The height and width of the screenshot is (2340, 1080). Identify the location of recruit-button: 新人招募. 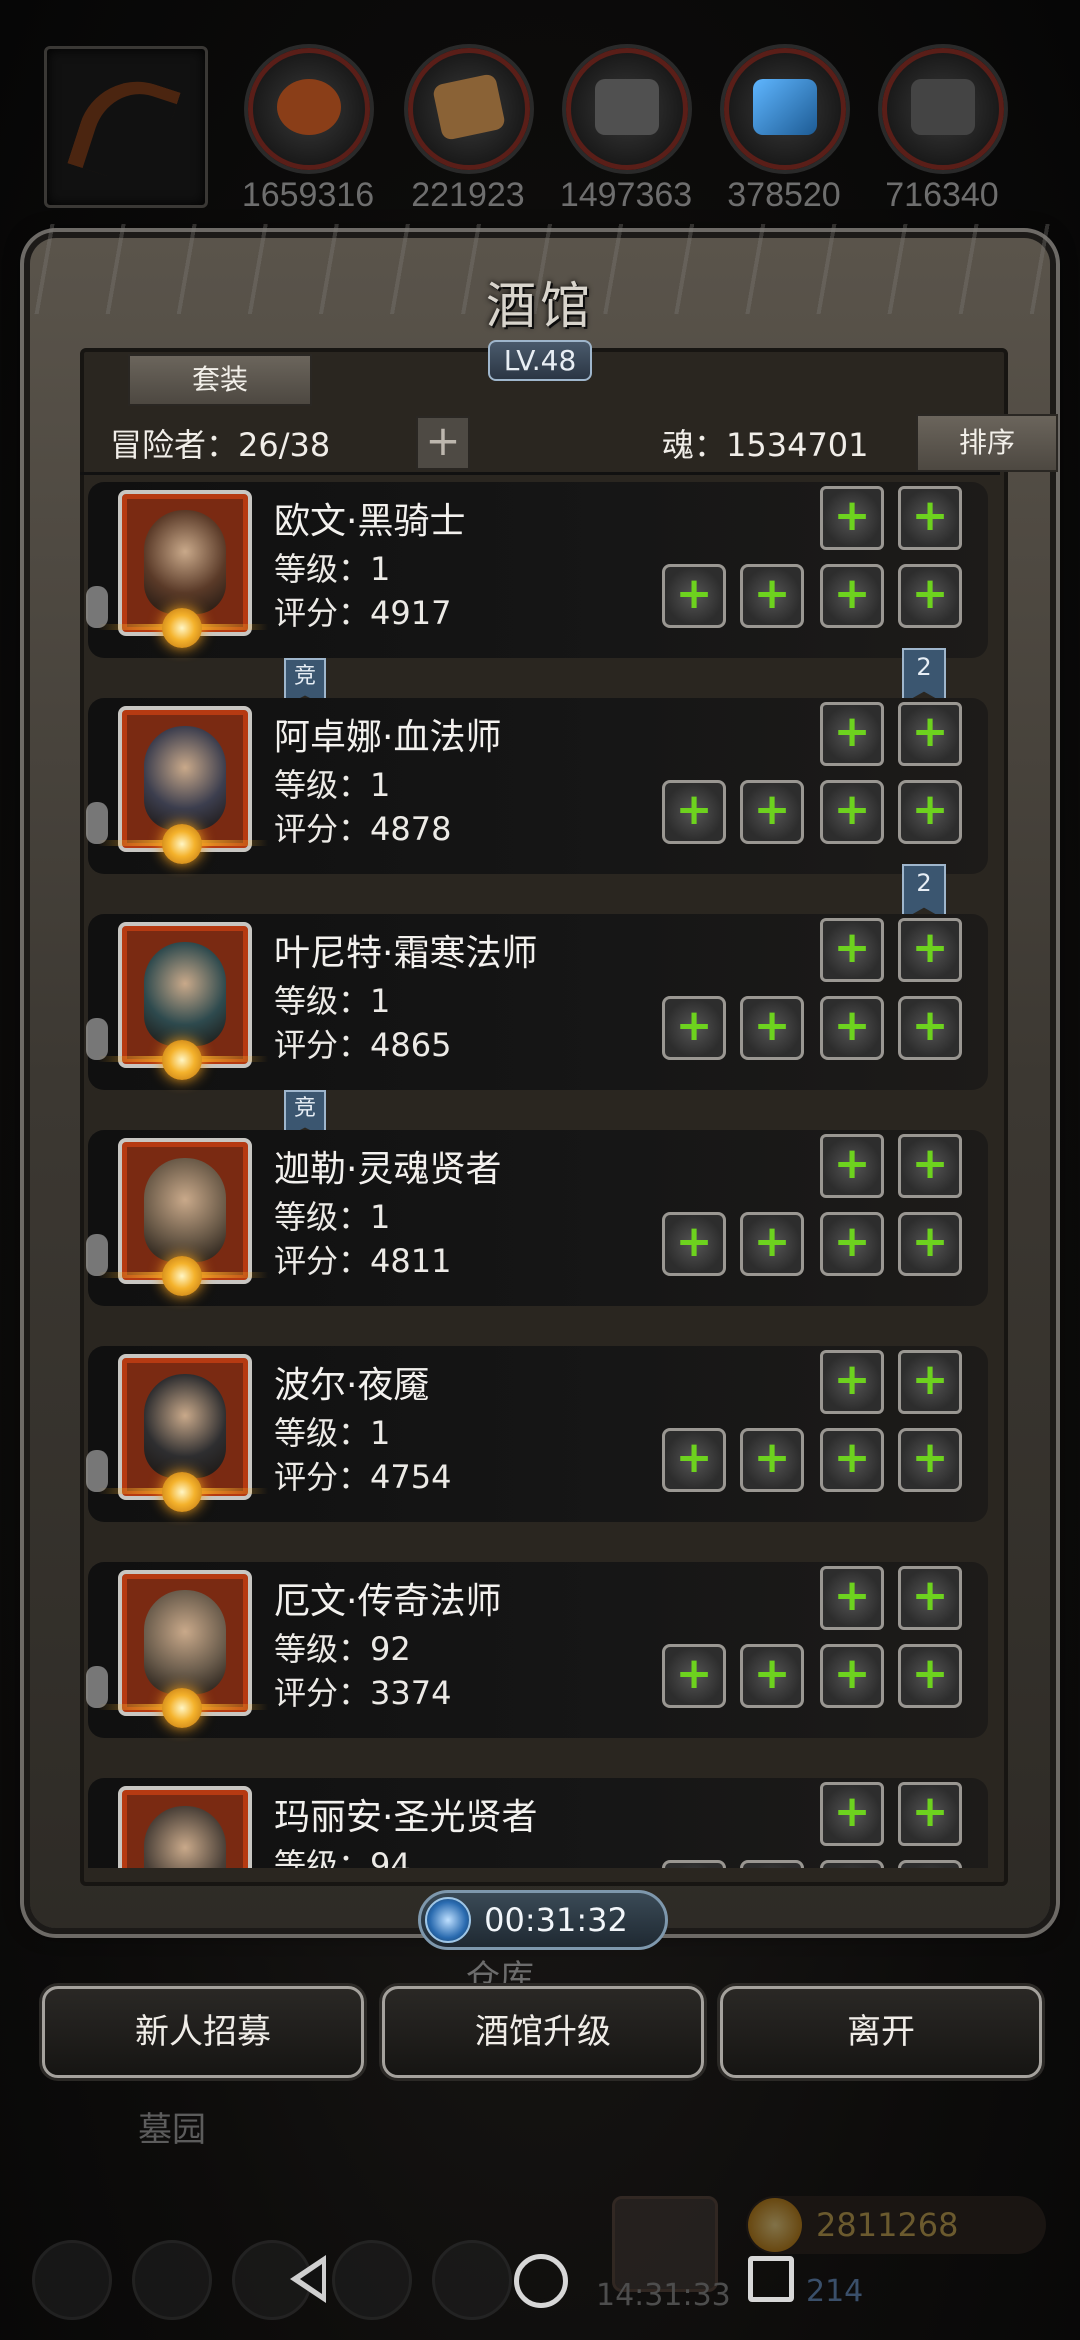
(203, 2032).